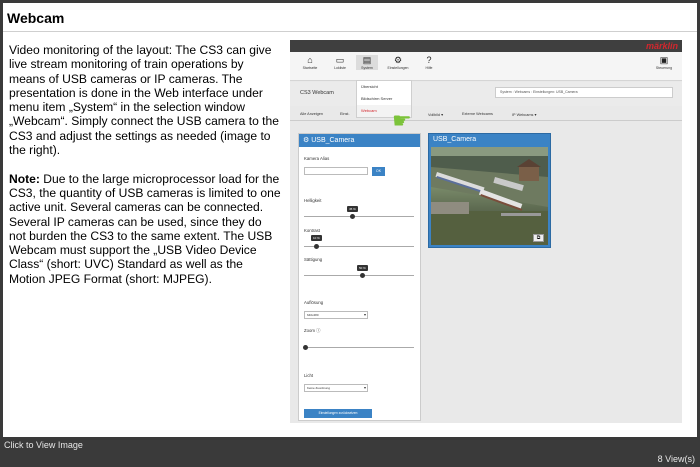 The image size is (700, 467). Describe the element at coordinates (314, 302) in the screenshot. I see `resolution-label: Auflösung` at that location.